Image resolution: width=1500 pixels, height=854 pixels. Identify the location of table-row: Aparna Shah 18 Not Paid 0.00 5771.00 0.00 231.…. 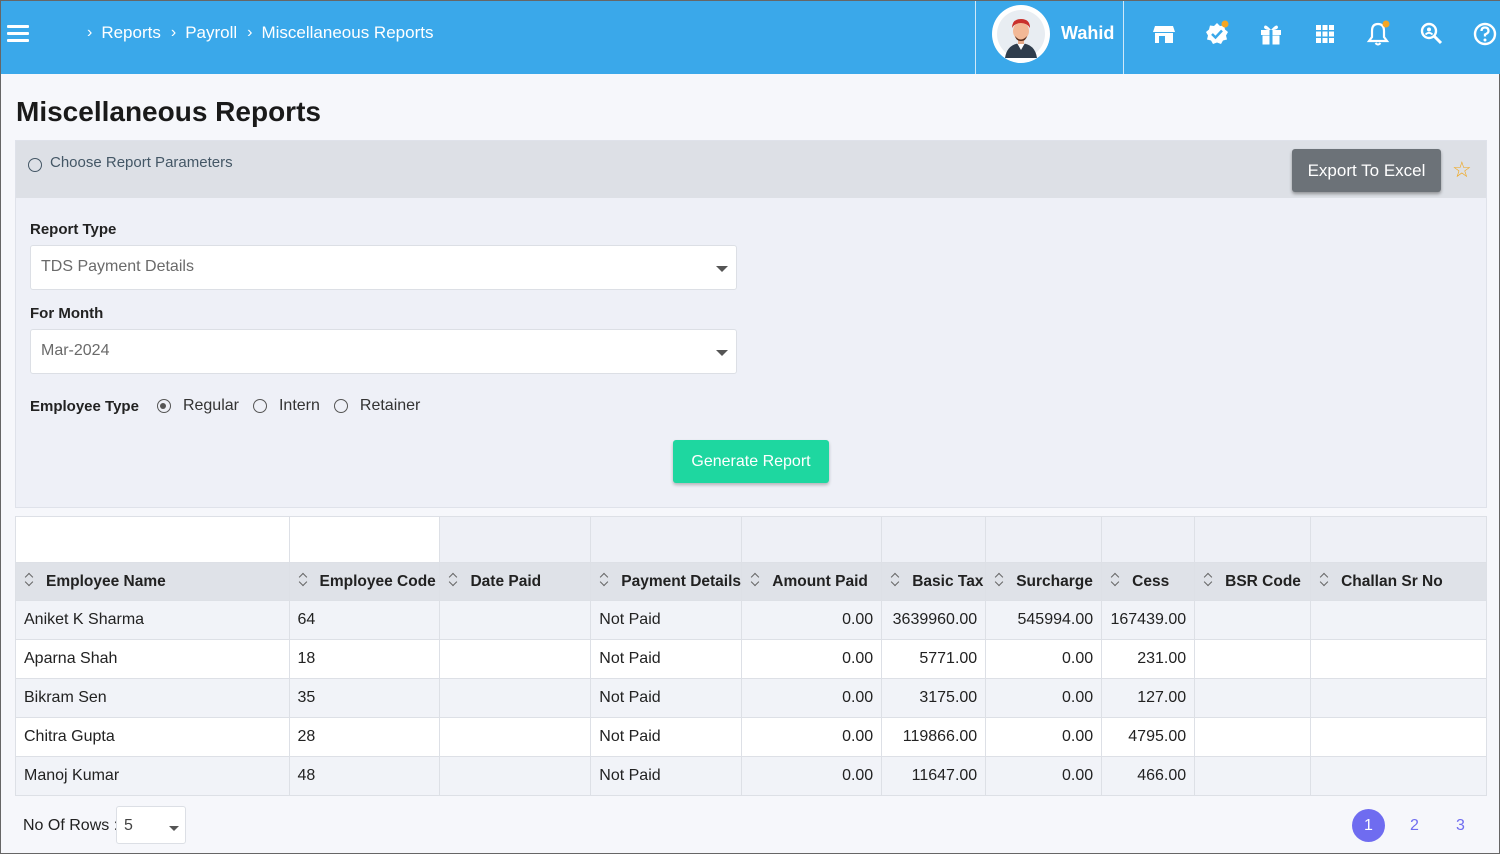
(751, 659).